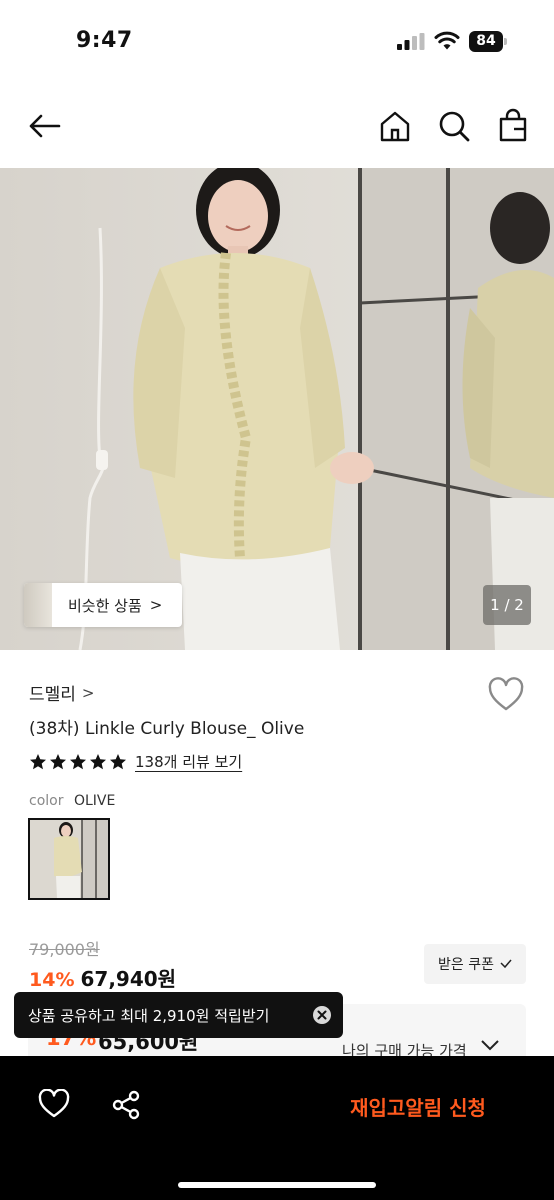 This screenshot has height=1200, width=554. What do you see at coordinates (447, 40) in the screenshot?
I see `wifi-icon` at bounding box center [447, 40].